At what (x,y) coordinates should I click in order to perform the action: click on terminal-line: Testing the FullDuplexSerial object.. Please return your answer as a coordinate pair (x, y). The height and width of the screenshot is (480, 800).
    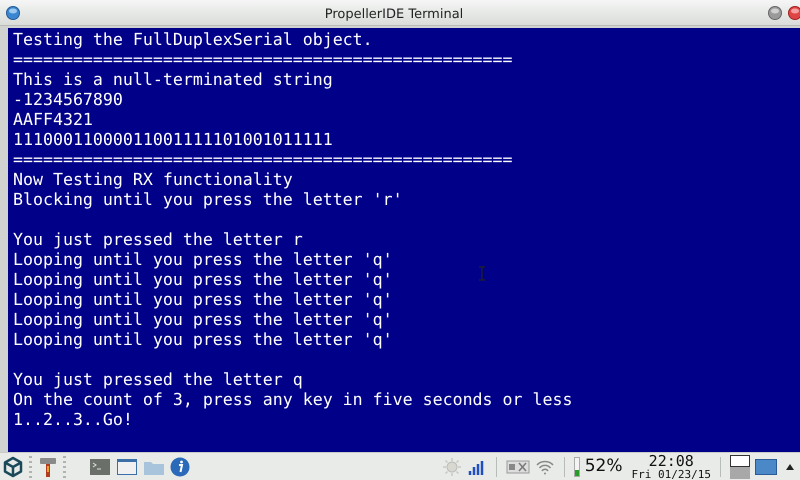
    Looking at the image, I should click on (193, 39).